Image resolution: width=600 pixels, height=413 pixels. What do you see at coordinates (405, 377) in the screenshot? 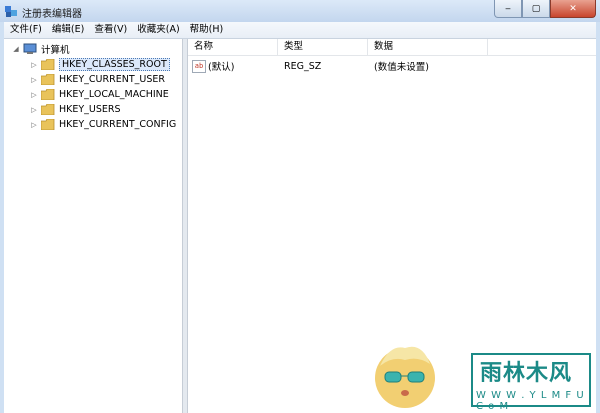
I see `mascot-logo` at bounding box center [405, 377].